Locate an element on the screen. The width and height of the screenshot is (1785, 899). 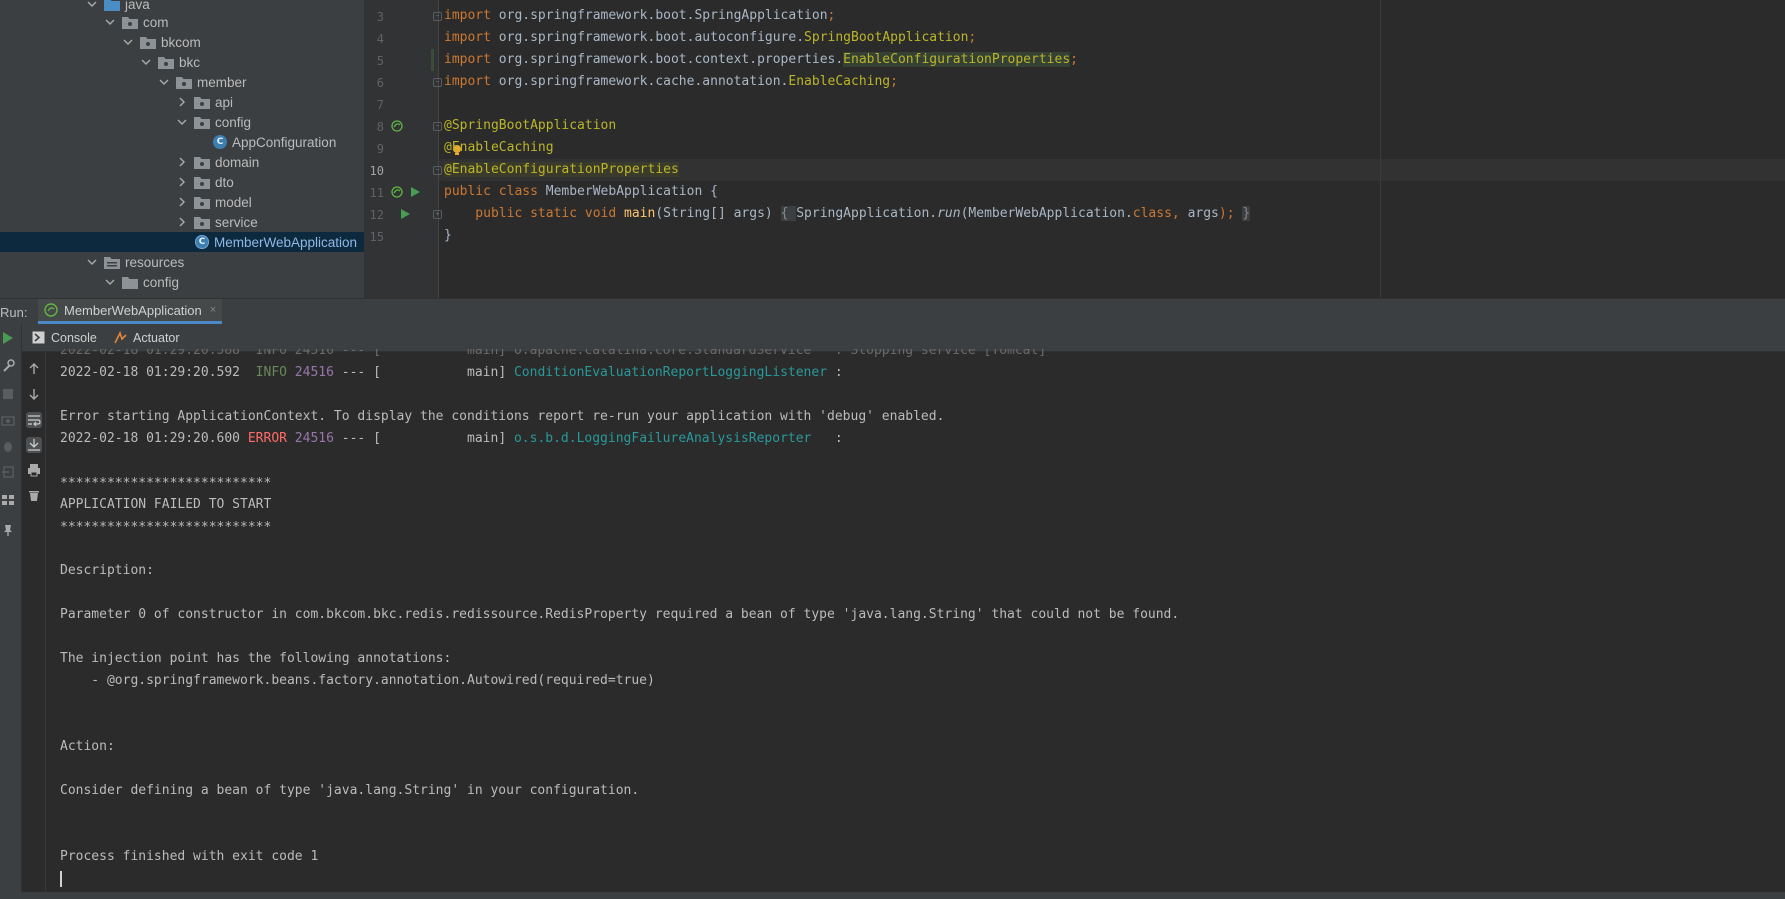
console-line: Action: is located at coordinates (87, 746).